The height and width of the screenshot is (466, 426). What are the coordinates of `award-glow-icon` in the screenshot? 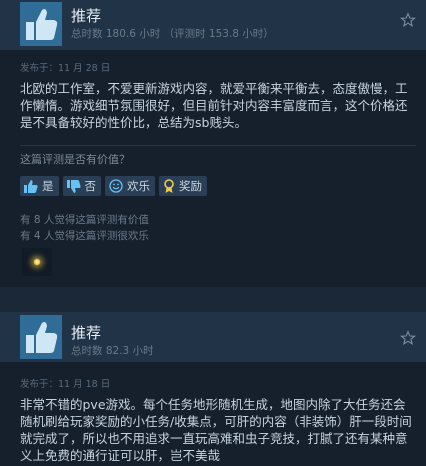 It's located at (37, 262).